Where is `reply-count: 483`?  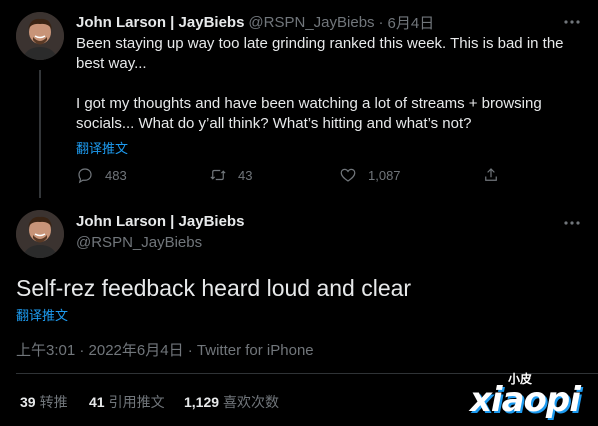
reply-count: 483 is located at coordinates (116, 175).